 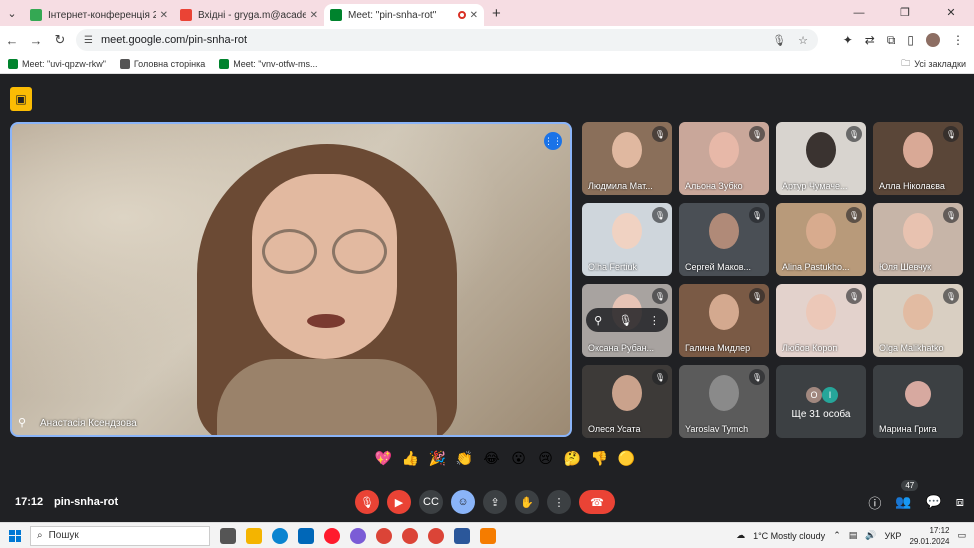 I want to click on reaction-emoji-button: 🎉, so click(x=437, y=458).